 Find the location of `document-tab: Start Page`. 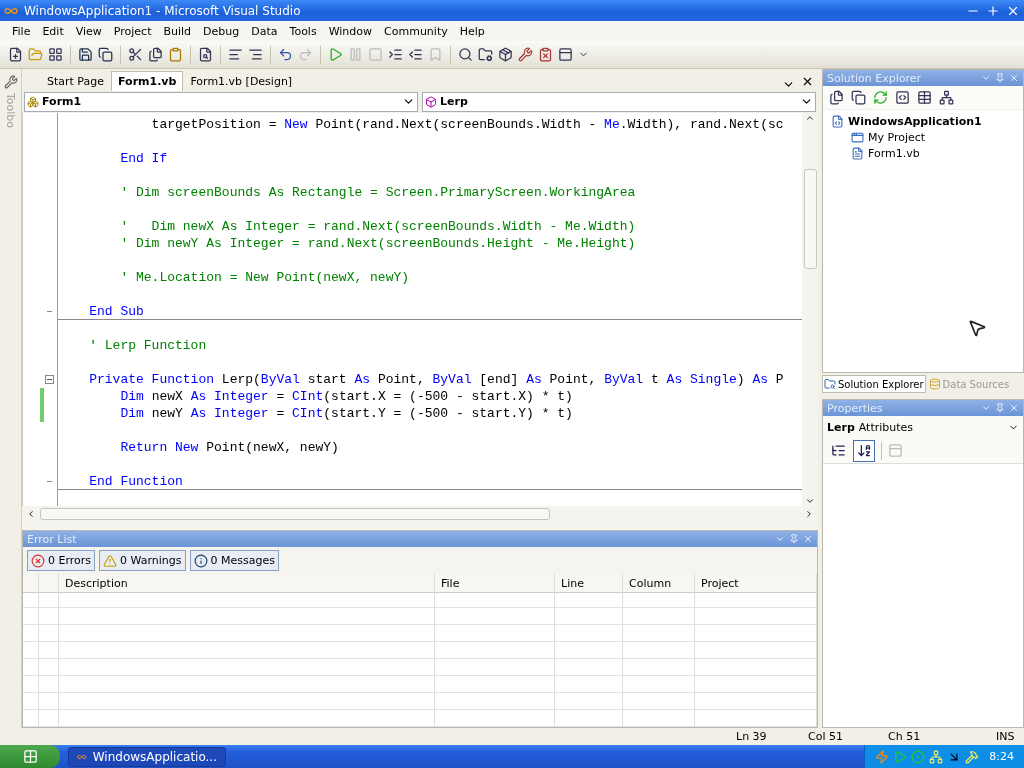

document-tab: Start Page is located at coordinates (75, 80).